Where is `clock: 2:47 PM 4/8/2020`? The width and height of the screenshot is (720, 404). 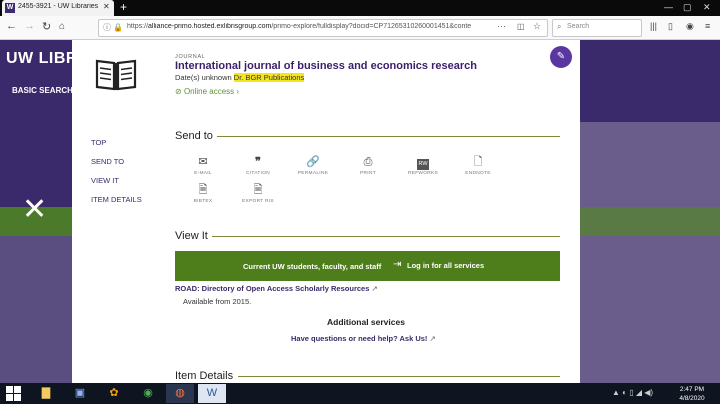
clock: 2:47 PM 4/8/2020 is located at coordinates (692, 394).